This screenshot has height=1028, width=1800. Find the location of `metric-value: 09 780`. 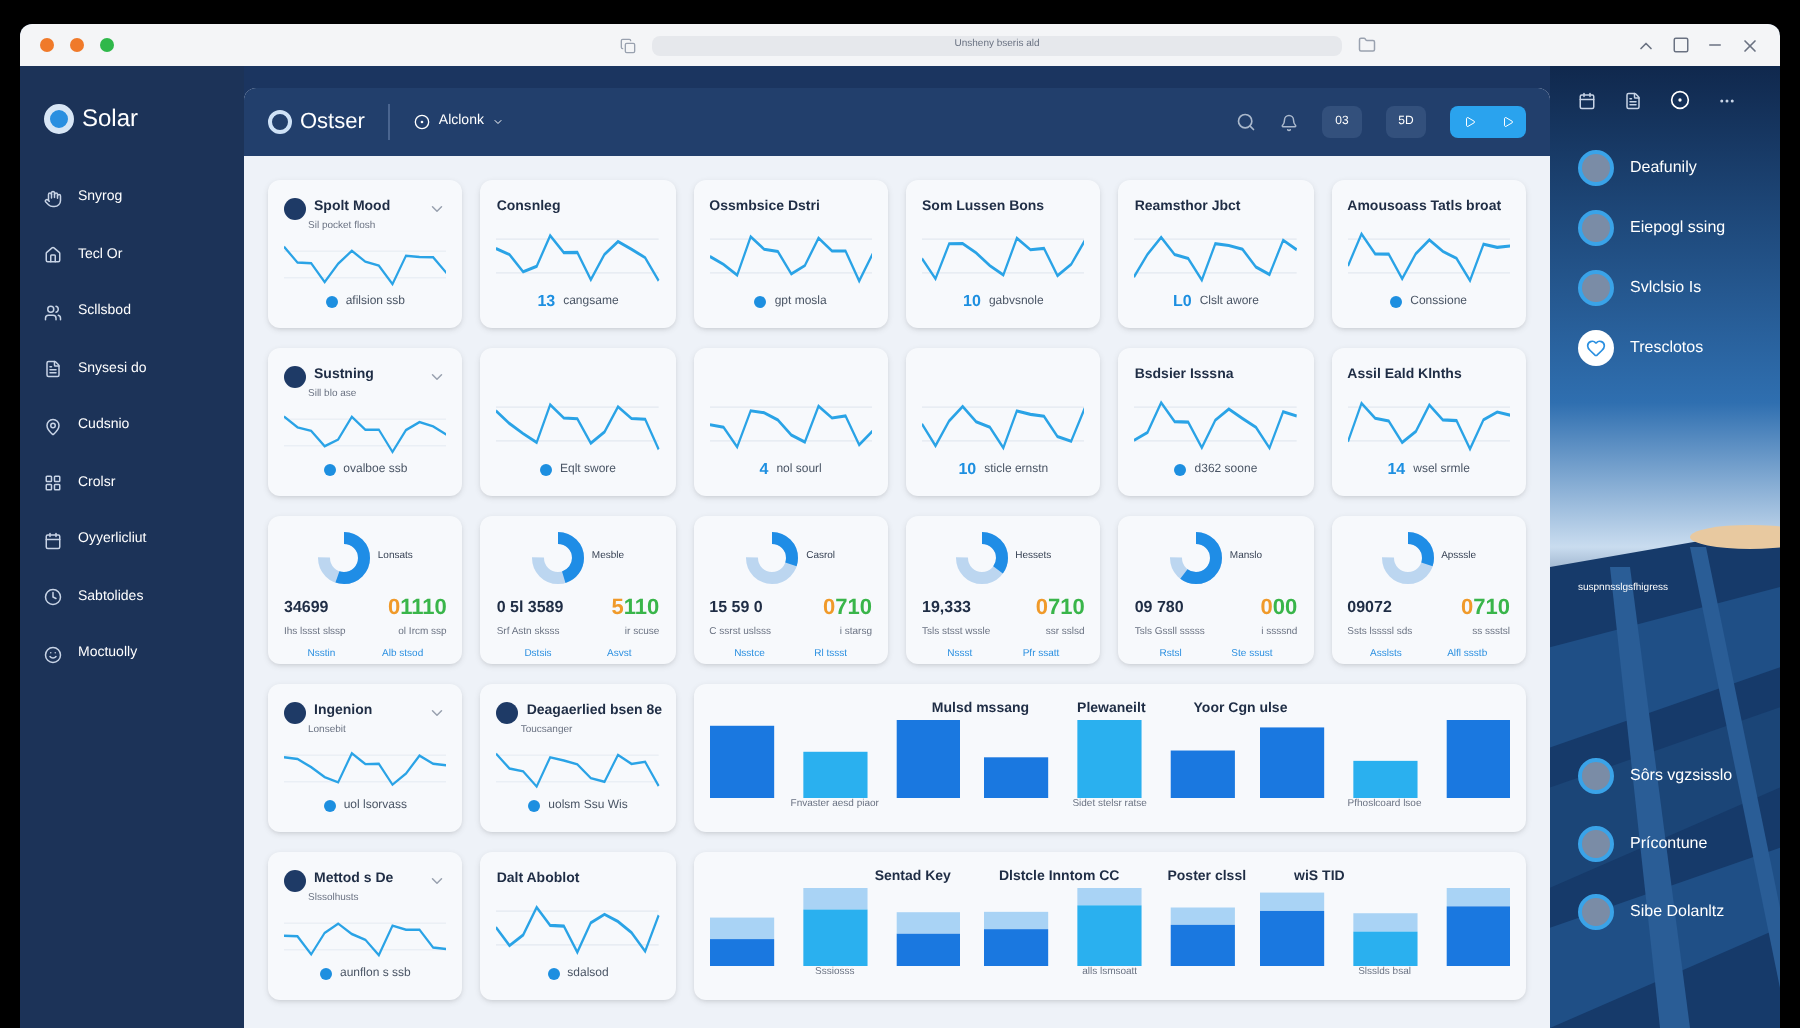

metric-value: 09 780 is located at coordinates (1159, 608).